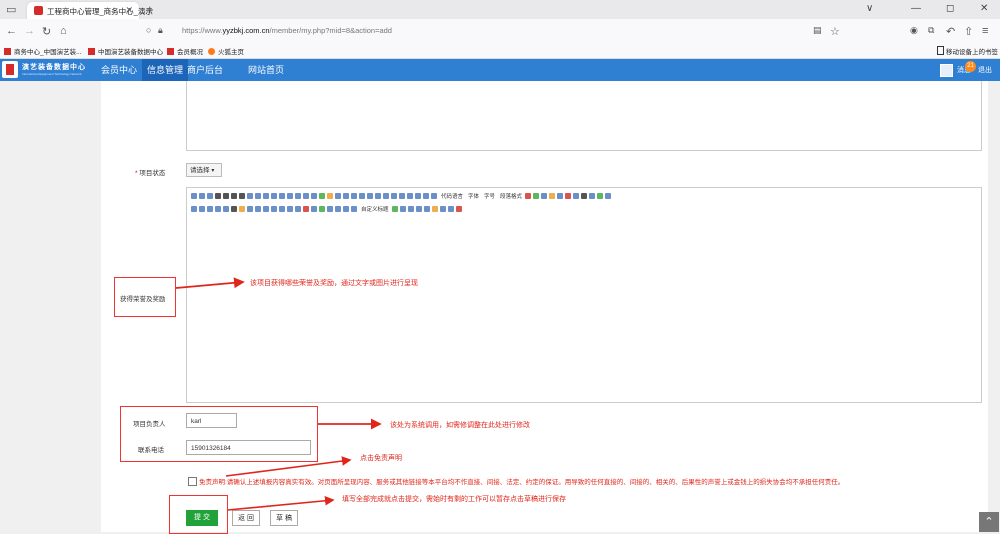 This screenshot has height=534, width=1000. Describe the element at coordinates (210, 209) in the screenshot. I see `outdent-icon` at that location.